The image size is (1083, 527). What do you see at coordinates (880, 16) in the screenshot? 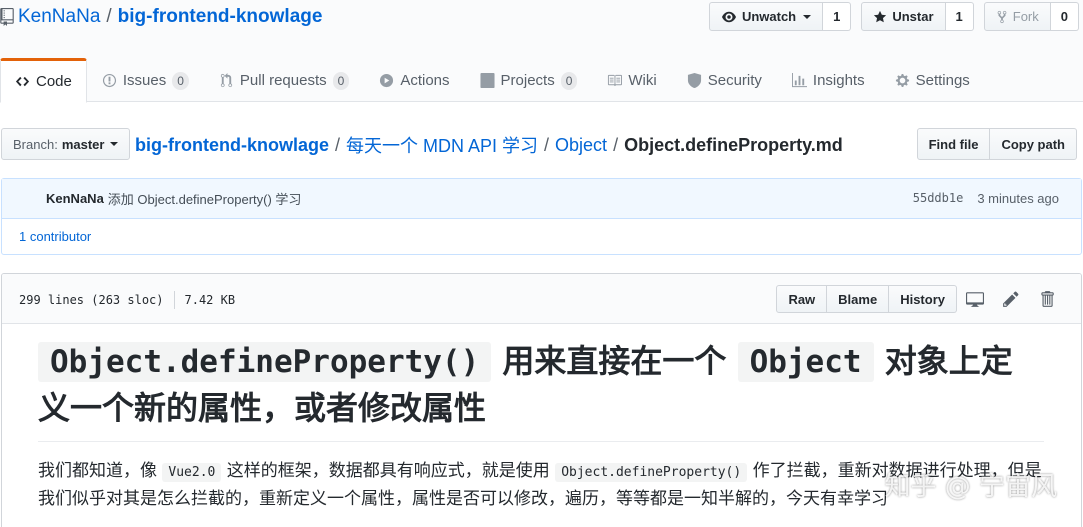
I see `star-icon` at bounding box center [880, 16].